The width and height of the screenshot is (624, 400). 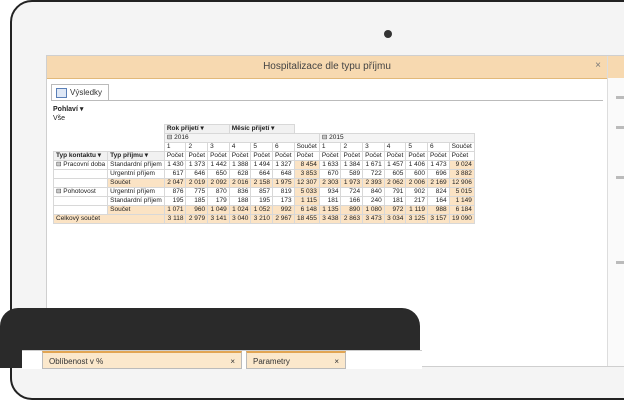 What do you see at coordinates (68, 109) in the screenshot?
I see `filter-field: Pohlaví ▾` at bounding box center [68, 109].